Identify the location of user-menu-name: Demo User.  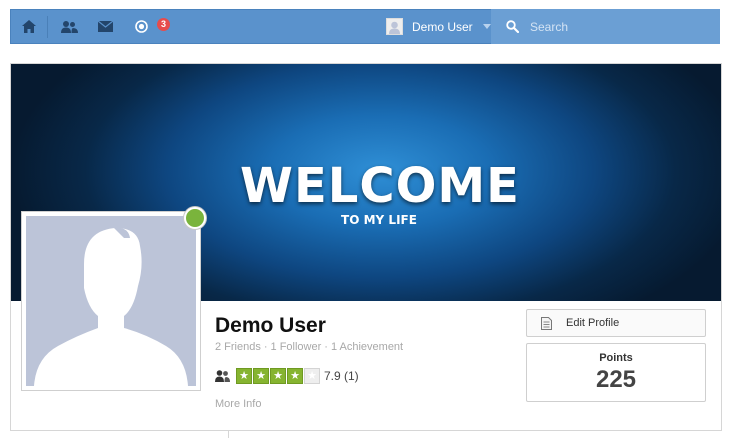
(442, 26).